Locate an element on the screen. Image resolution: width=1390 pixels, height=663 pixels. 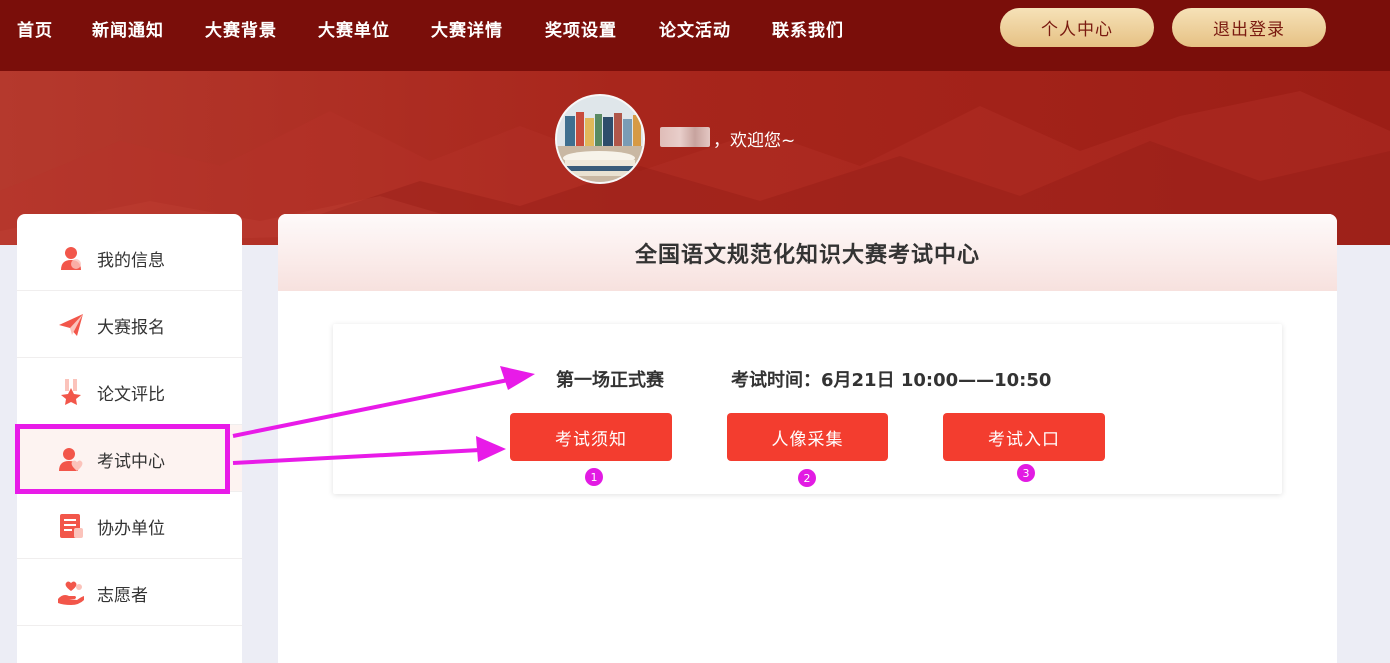
sidebar-item-co-organizers: 协办单位 is located at coordinates (129, 525).